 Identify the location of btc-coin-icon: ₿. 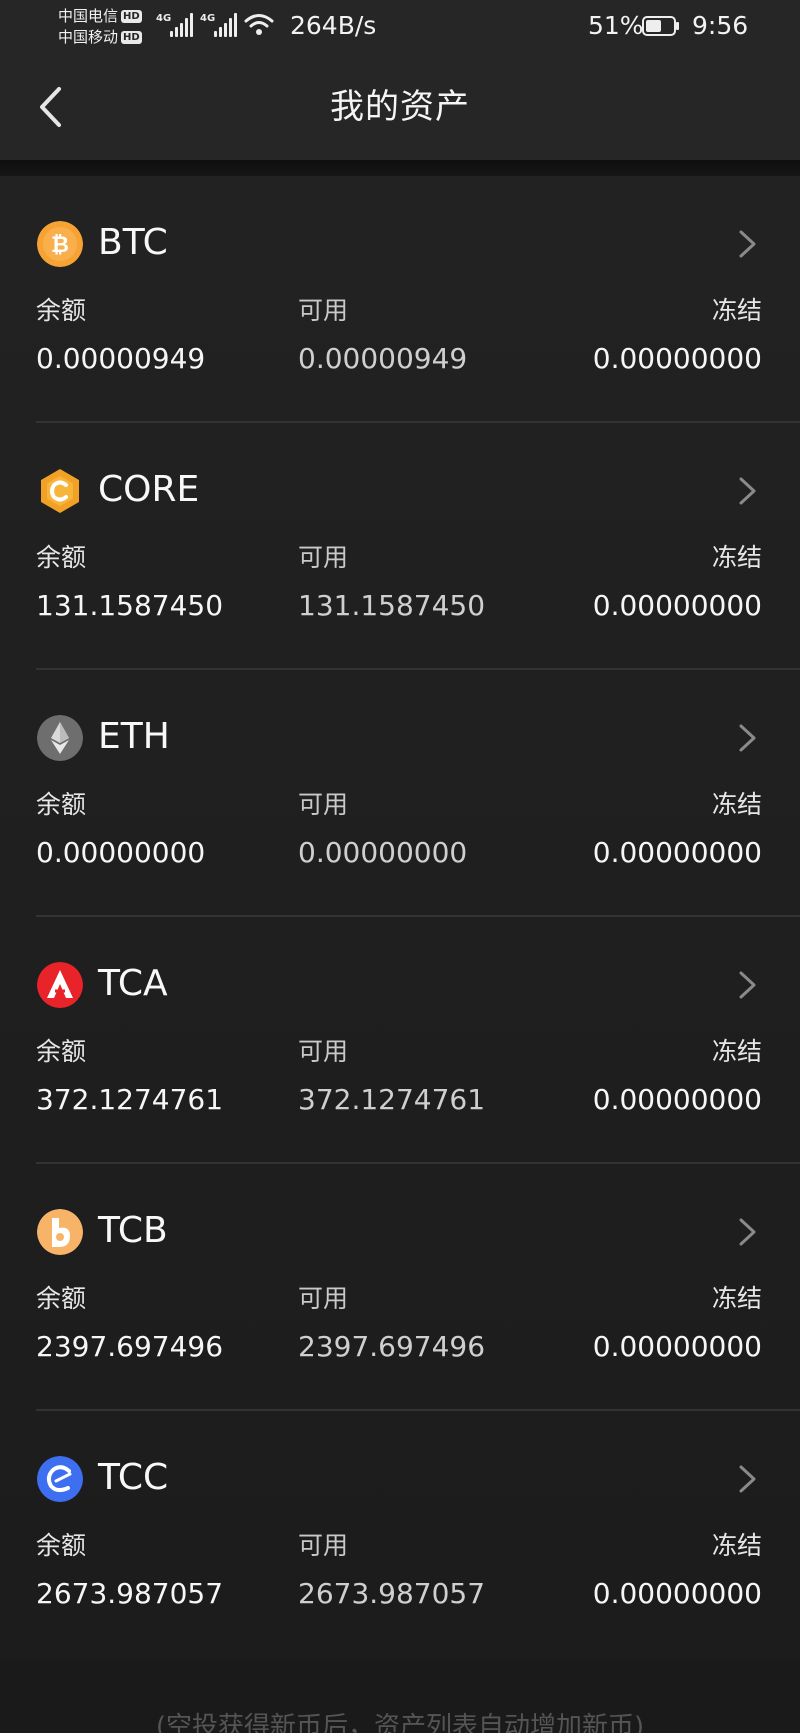
(60, 244).